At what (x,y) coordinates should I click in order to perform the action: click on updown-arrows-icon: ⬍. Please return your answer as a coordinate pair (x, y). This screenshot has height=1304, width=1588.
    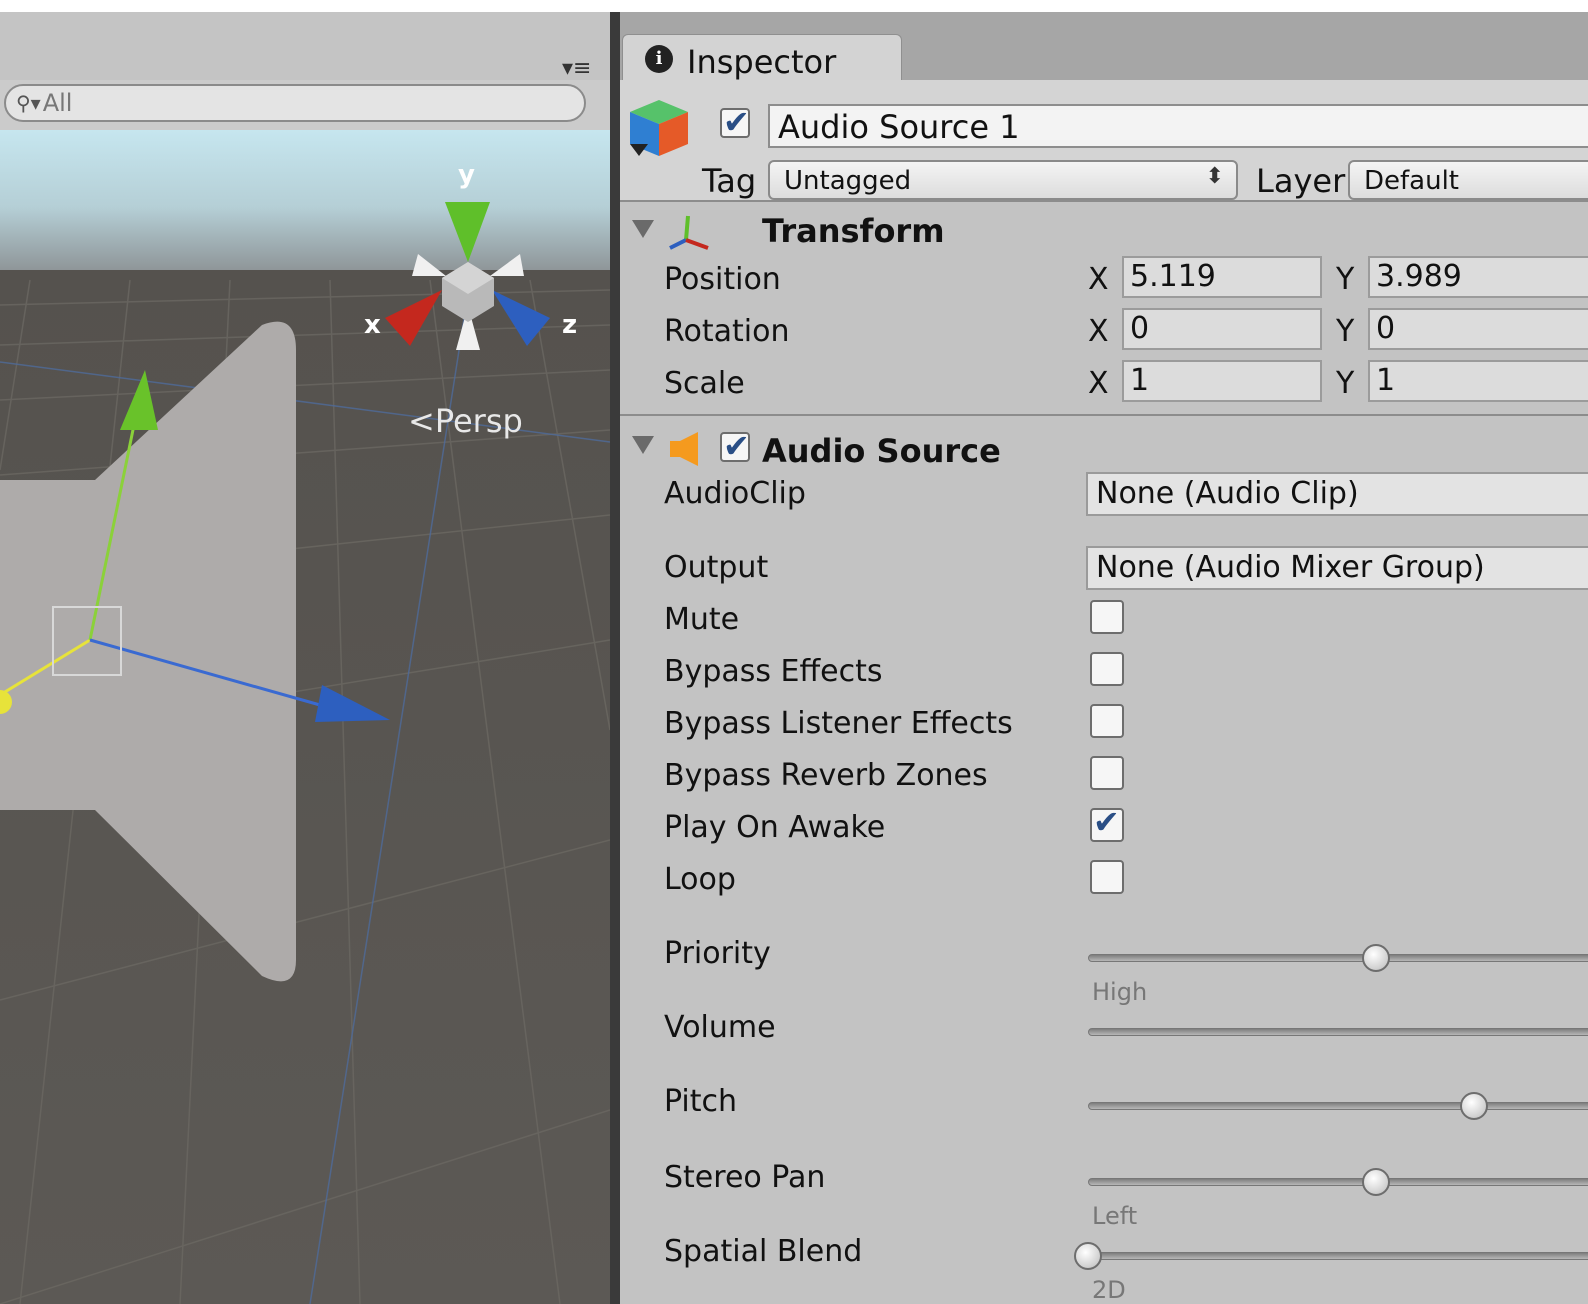
    Looking at the image, I should click on (1214, 176).